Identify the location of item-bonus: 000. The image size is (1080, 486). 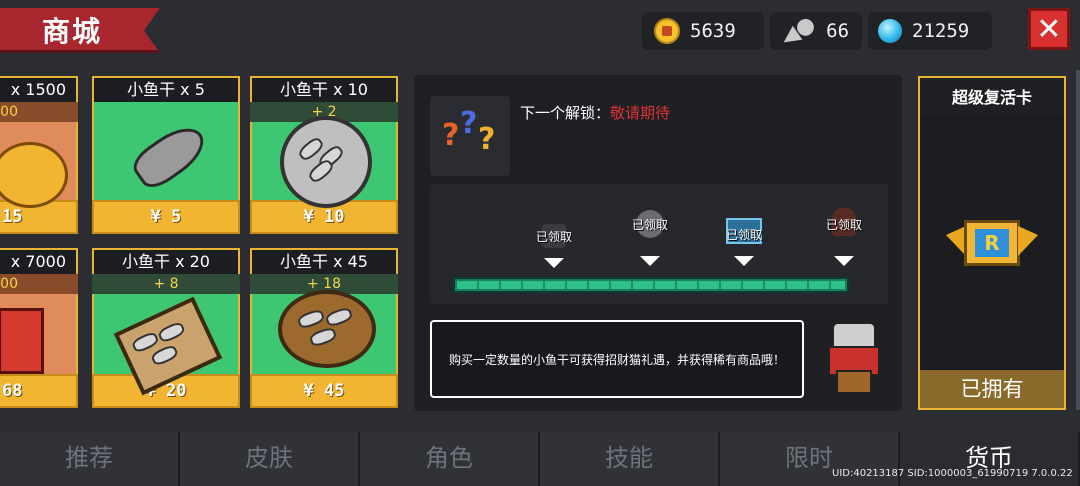
(39, 284).